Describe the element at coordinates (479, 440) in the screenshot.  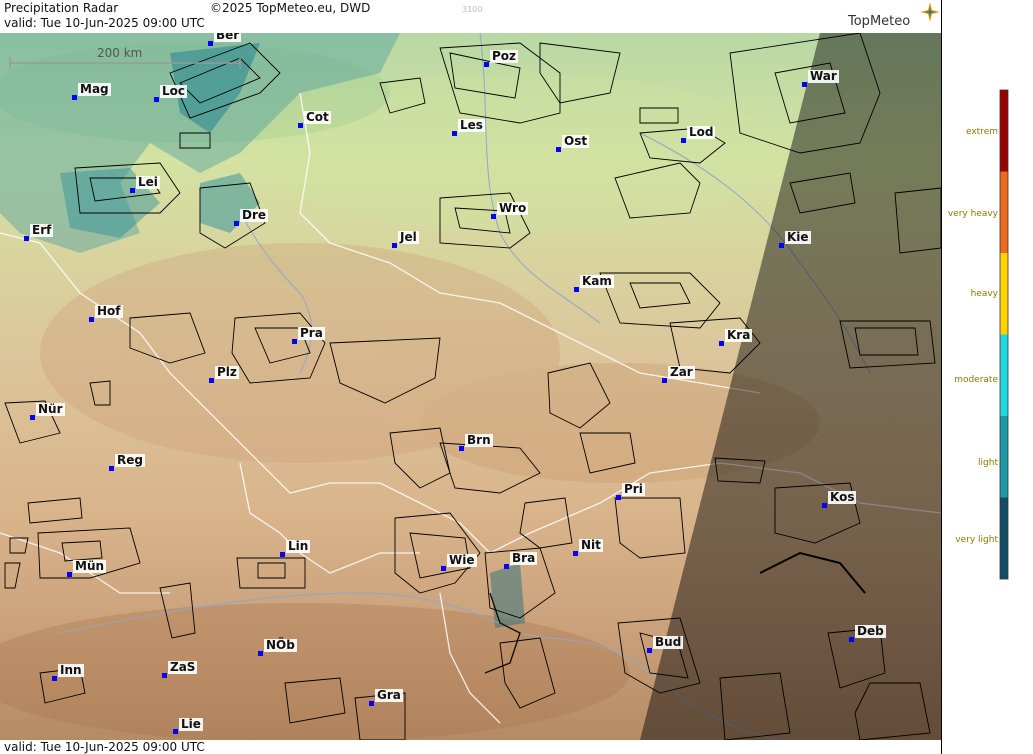
I see `city-label-brn: Brn` at that location.